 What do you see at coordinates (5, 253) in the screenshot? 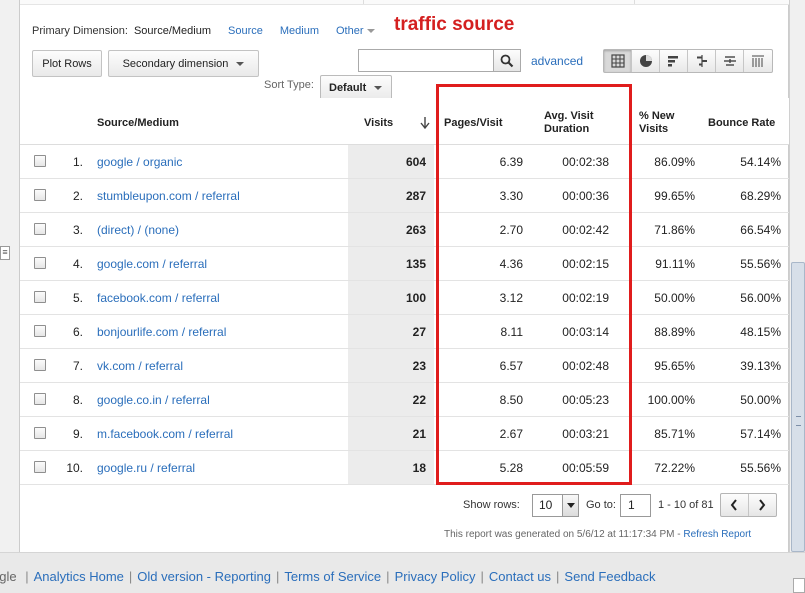
I see `collapse-icon: ≡` at bounding box center [5, 253].